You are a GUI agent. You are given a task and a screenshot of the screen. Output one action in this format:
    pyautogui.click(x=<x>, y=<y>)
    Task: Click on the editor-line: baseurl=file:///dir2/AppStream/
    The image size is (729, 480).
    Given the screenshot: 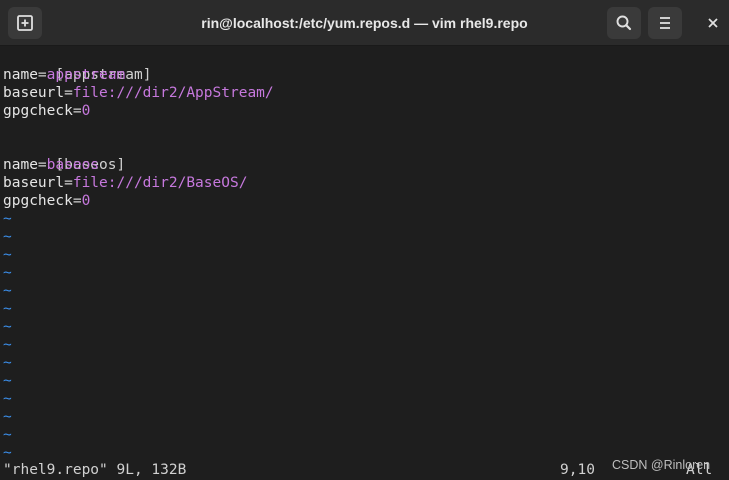 What is the action you would take?
    pyautogui.click(x=138, y=93)
    